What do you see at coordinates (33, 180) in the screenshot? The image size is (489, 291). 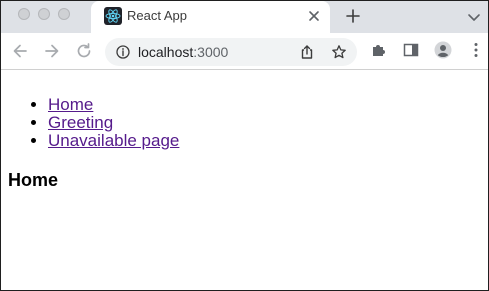 I see `page-title: Home` at bounding box center [33, 180].